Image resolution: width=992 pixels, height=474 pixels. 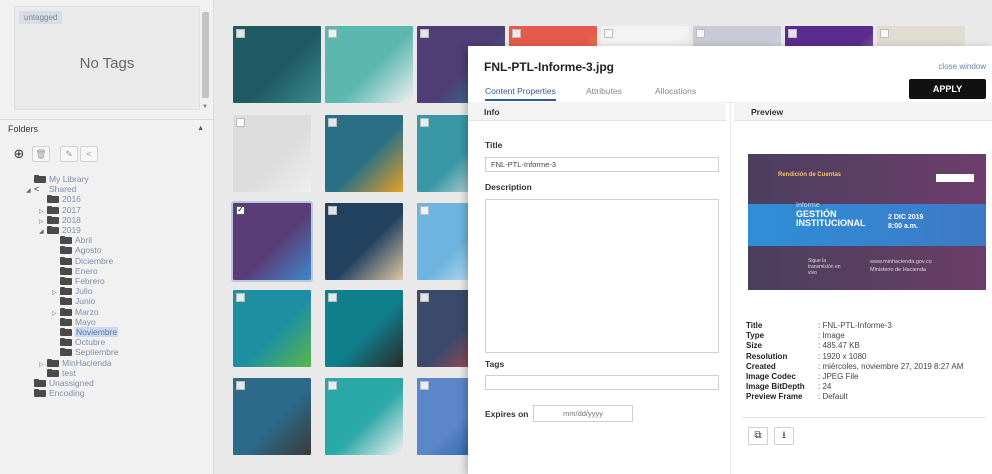 What do you see at coordinates (82, 261) in the screenshot?
I see `folder-diciembre: Diciembre` at bounding box center [82, 261].